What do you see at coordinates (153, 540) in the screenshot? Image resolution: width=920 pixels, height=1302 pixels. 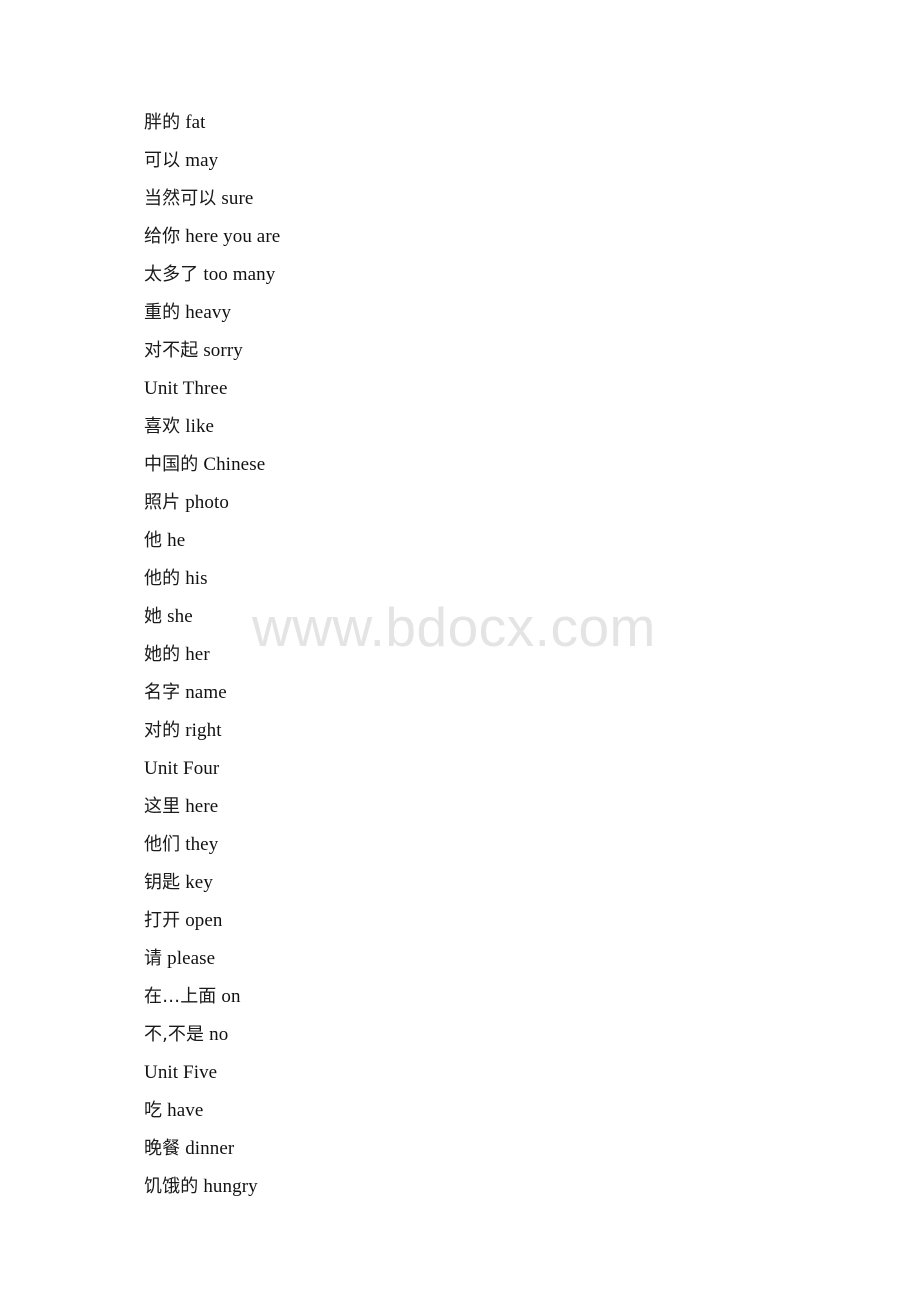 I see `chinese-term: 他` at bounding box center [153, 540].